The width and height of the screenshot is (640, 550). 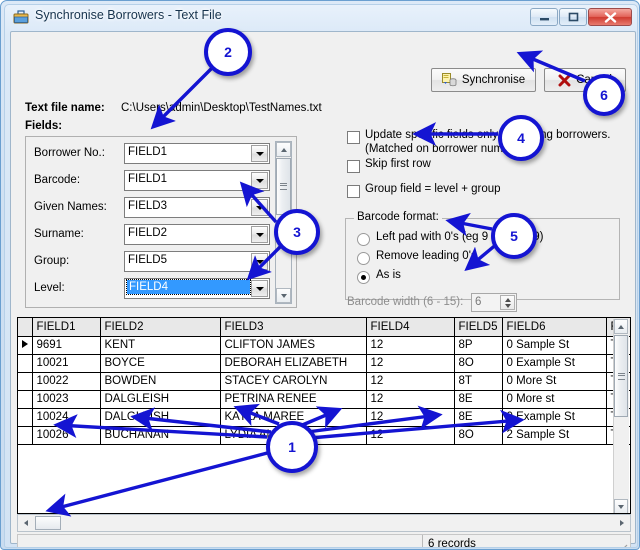 What do you see at coordinates (197, 261) in the screenshot?
I see `field-combo-group: FIELD5` at bounding box center [197, 261].